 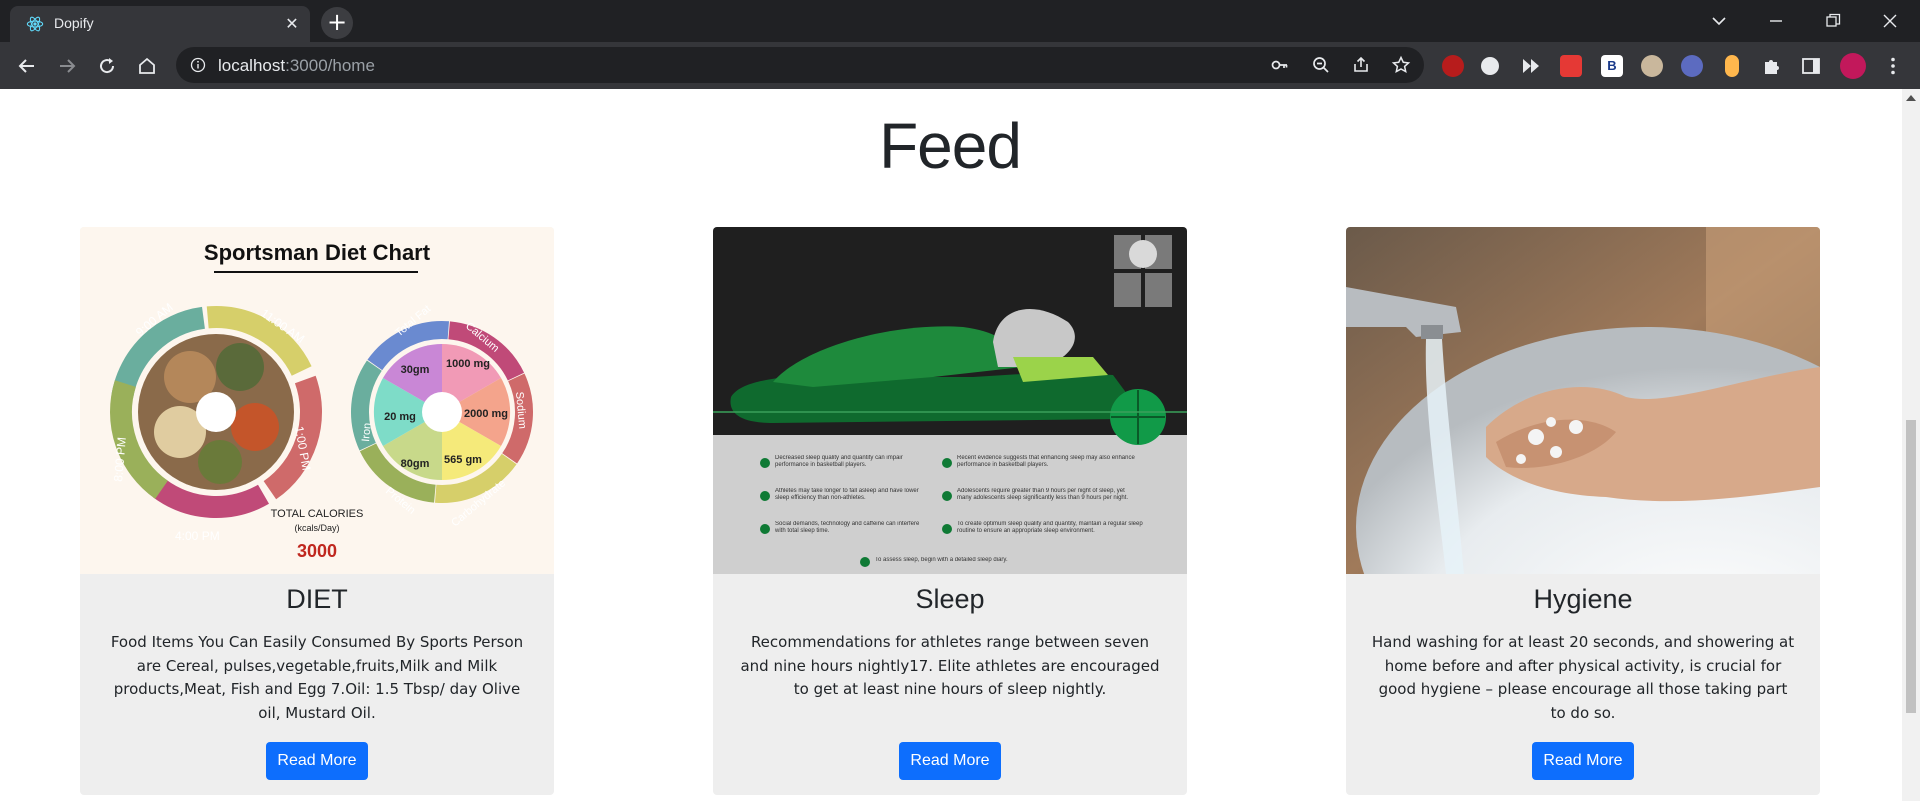 What do you see at coordinates (74, 23) in the screenshot?
I see `tab-title: Dopify` at bounding box center [74, 23].